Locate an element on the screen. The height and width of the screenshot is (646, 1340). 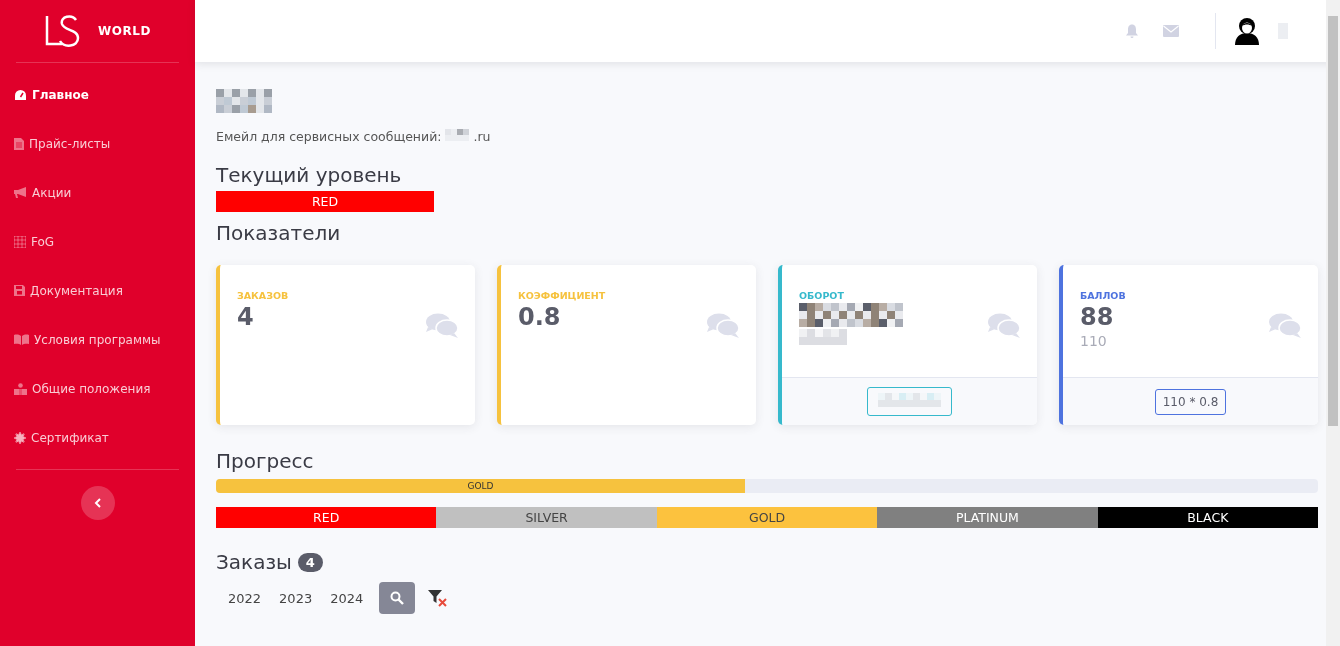
search-icon is located at coordinates (397, 598).